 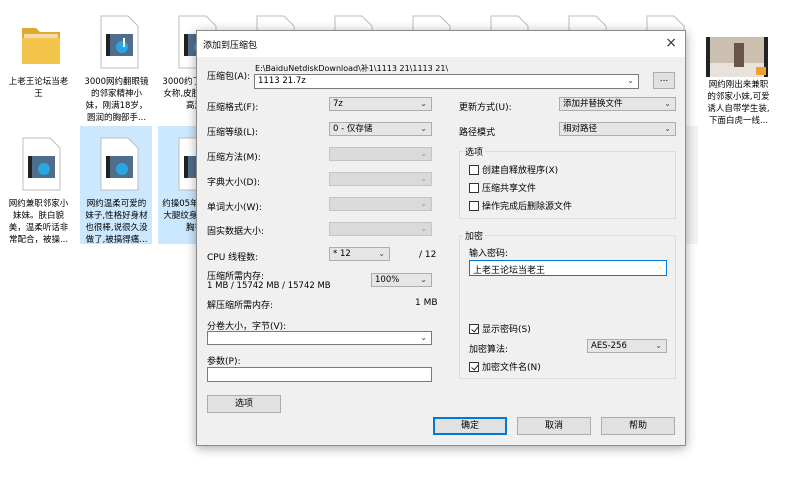 I want to click on encrypt-filenames-checkbox: 加密文件名(N), so click(x=505, y=366).